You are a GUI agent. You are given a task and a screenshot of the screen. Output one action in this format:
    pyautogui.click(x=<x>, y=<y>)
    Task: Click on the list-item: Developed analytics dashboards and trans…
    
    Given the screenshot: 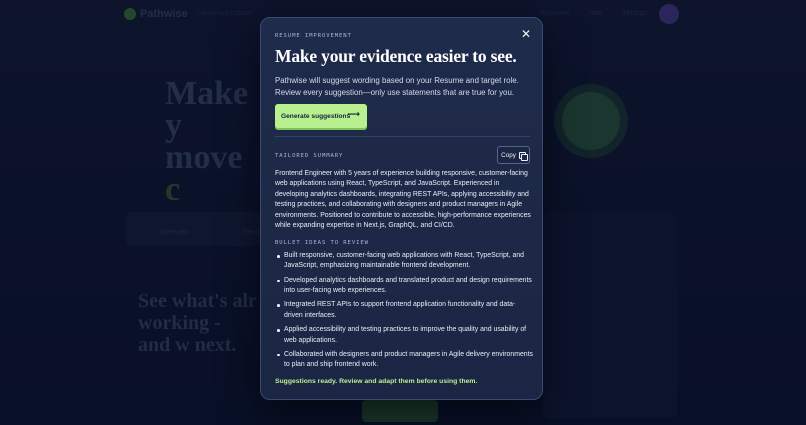 What is the action you would take?
    pyautogui.click(x=404, y=286)
    